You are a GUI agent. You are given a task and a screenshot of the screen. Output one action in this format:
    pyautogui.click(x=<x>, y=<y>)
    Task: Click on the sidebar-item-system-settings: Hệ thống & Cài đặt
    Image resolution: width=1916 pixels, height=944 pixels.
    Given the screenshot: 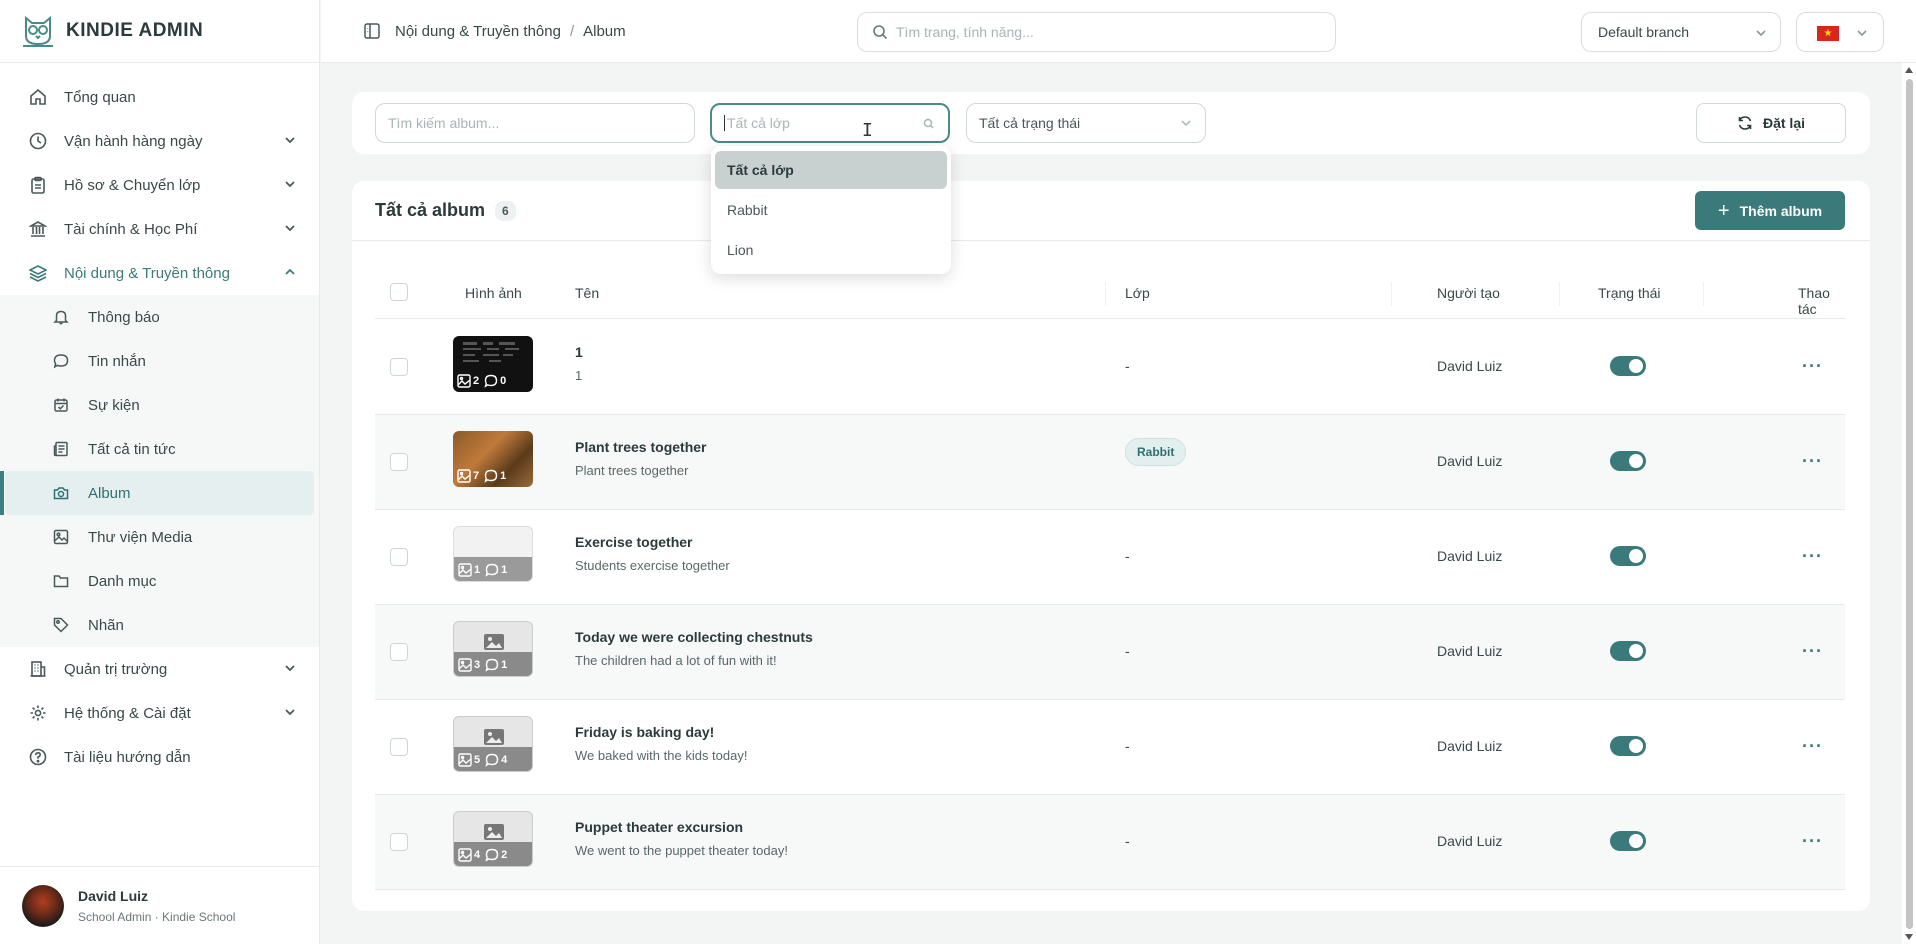 What is the action you would take?
    pyautogui.click(x=159, y=713)
    